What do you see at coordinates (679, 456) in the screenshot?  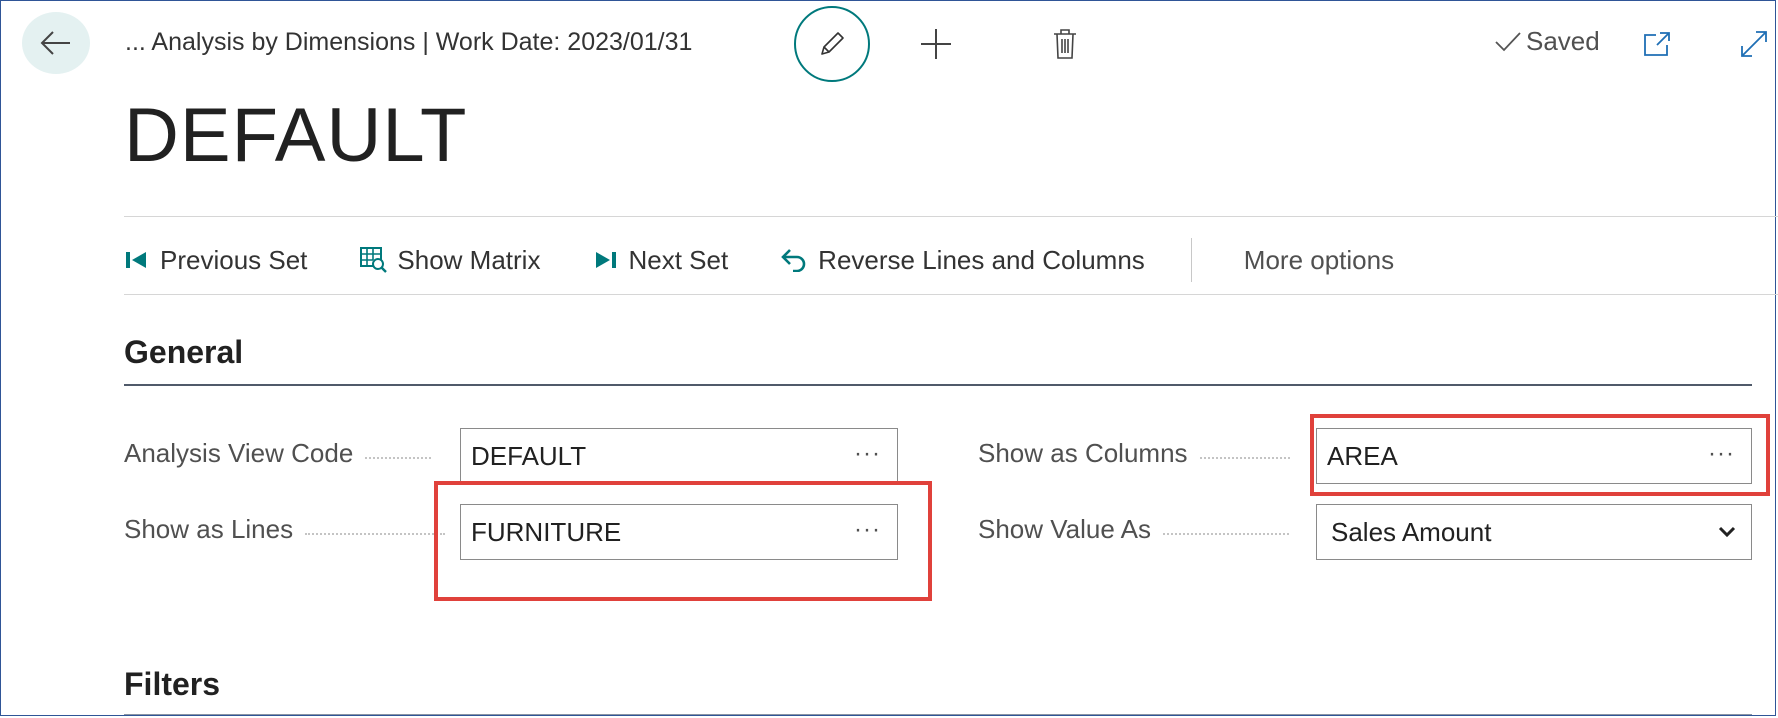 I see `analysis-view-code-field: DEFAULT ···` at bounding box center [679, 456].